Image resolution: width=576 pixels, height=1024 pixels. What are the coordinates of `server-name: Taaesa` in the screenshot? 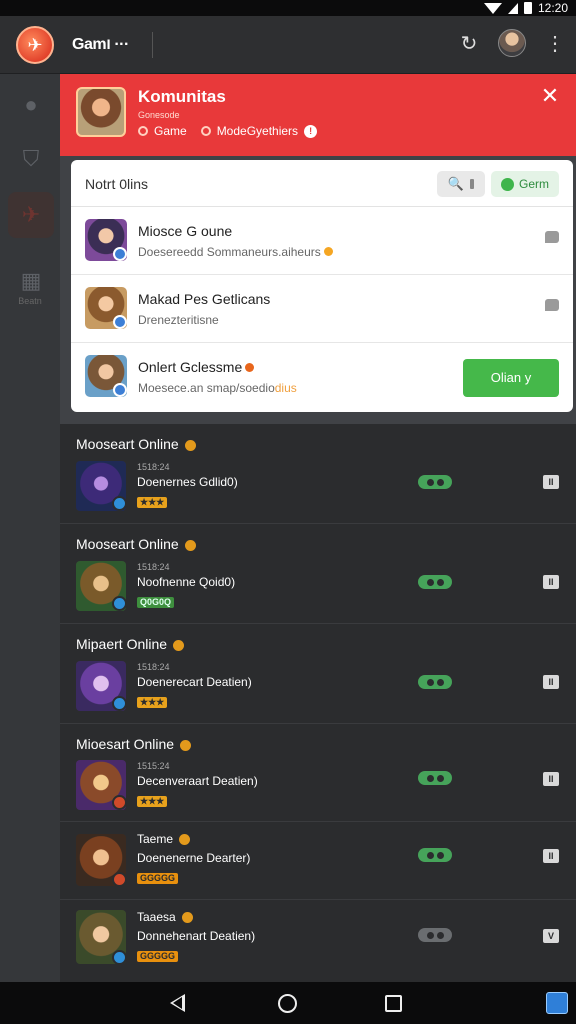 It's located at (165, 917).